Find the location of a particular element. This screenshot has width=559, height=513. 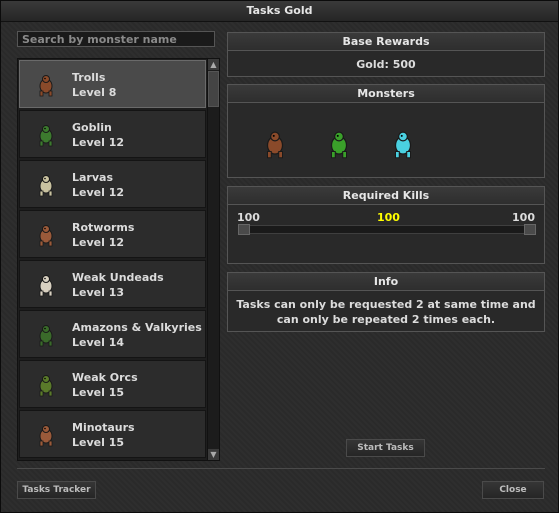

search-input: Search by monster name is located at coordinates (116, 39).